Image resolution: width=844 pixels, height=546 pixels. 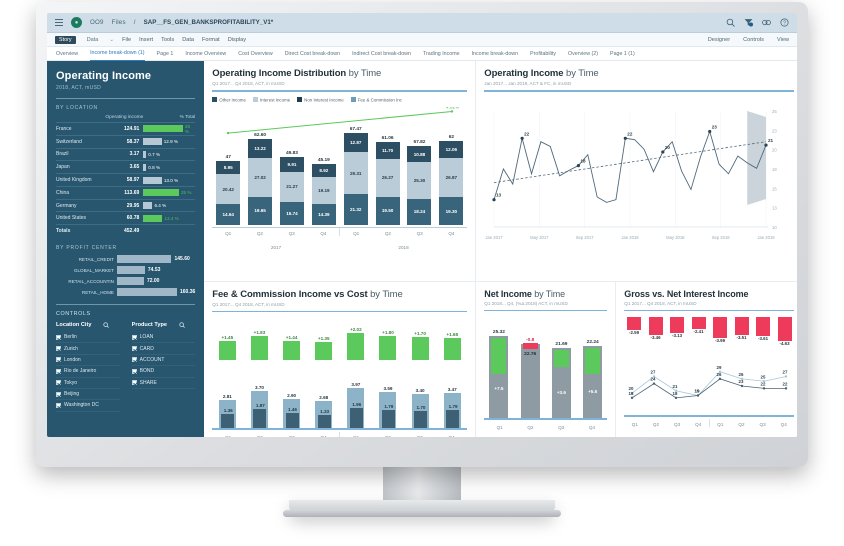 What do you see at coordinates (451, 166) in the screenshot?
I see `stacked-bar-column: 62 12.06 26.87 19.30` at bounding box center [451, 166].